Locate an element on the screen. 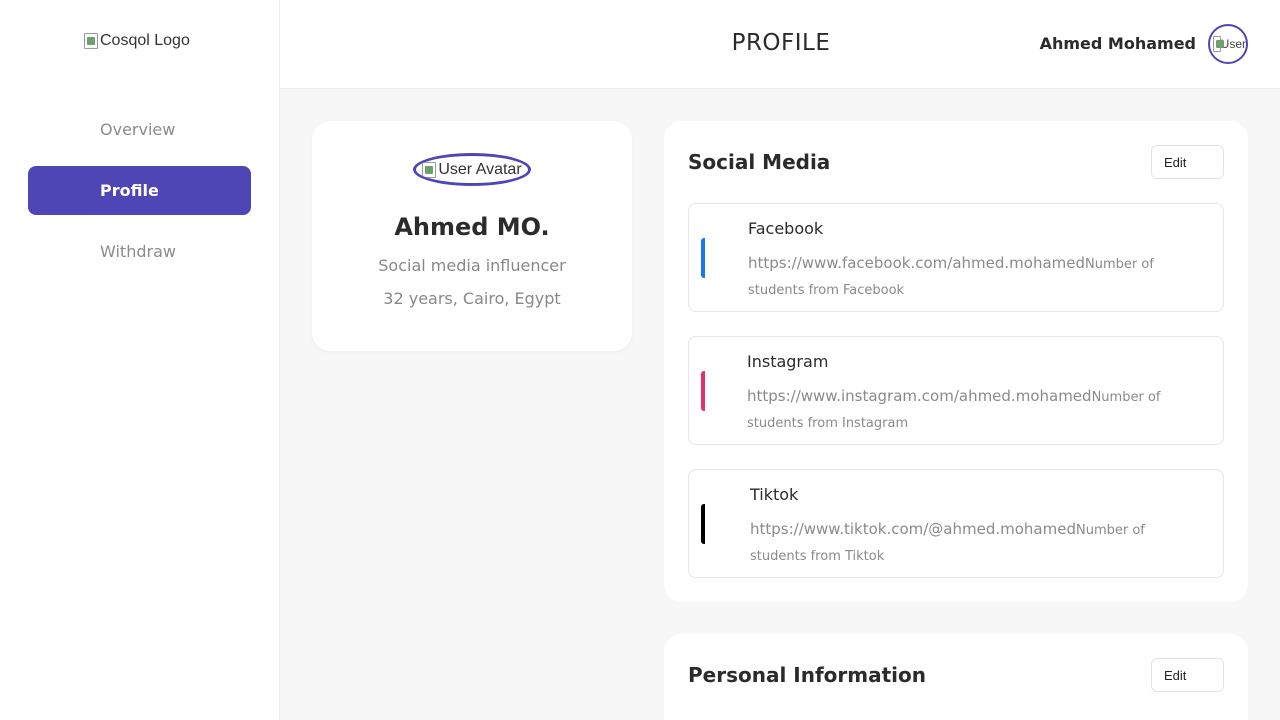  sidebar-item-label: Withdraw is located at coordinates (138, 251).